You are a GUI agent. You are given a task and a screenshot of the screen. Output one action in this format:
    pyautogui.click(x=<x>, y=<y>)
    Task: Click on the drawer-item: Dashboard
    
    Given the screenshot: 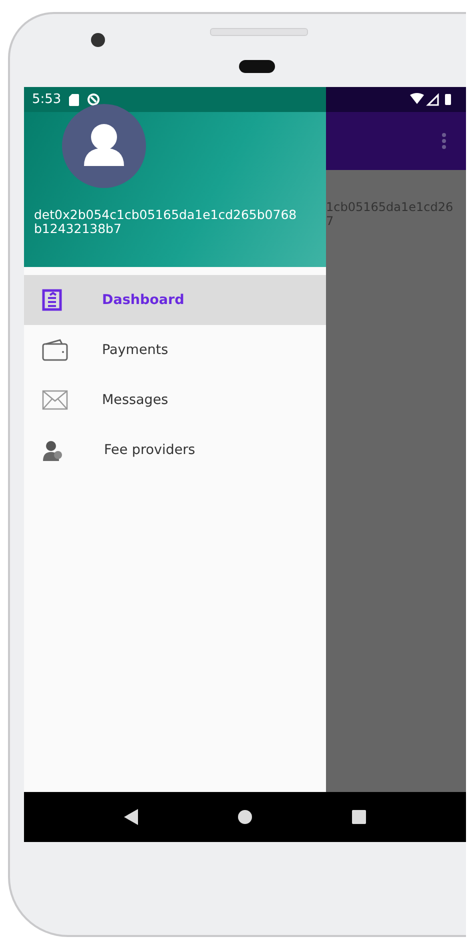 What is the action you would take?
    pyautogui.click(x=175, y=300)
    